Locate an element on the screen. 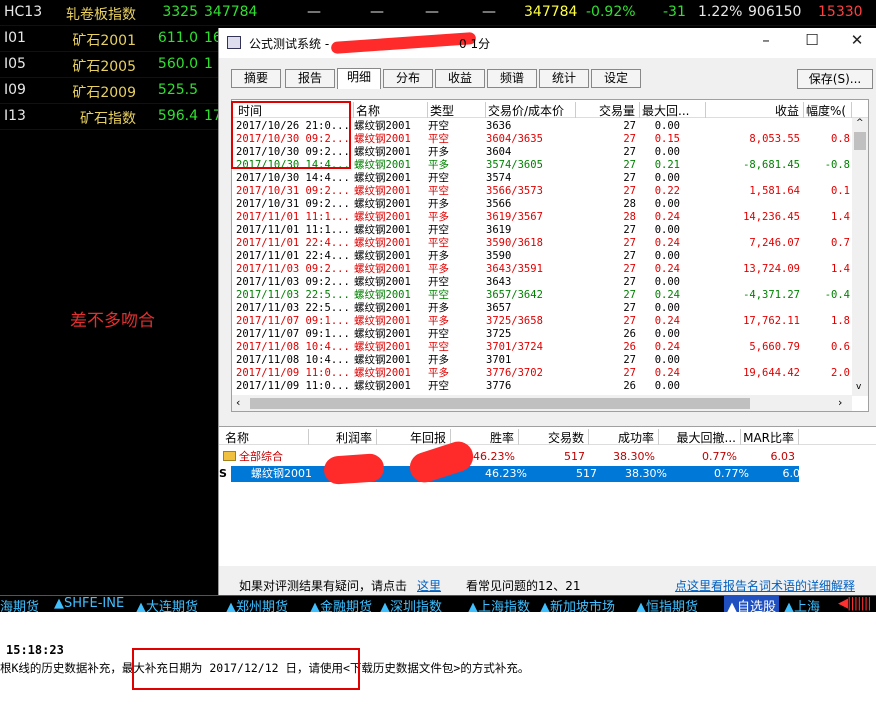  tab-4: 收益 is located at coordinates (460, 78).